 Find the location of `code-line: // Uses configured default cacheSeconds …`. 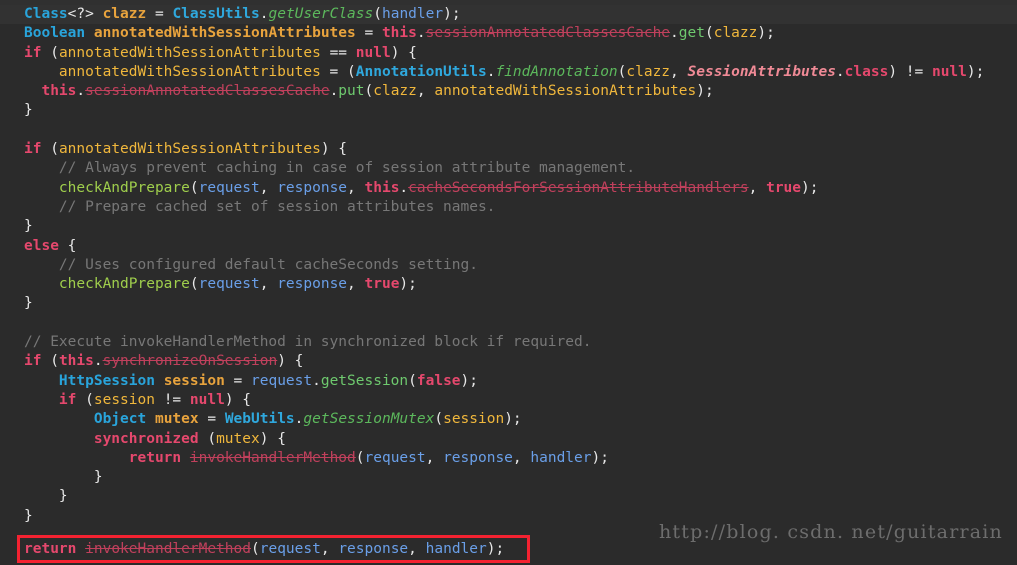

code-line: // Uses configured default cacheSeconds … is located at coordinates (508, 265).